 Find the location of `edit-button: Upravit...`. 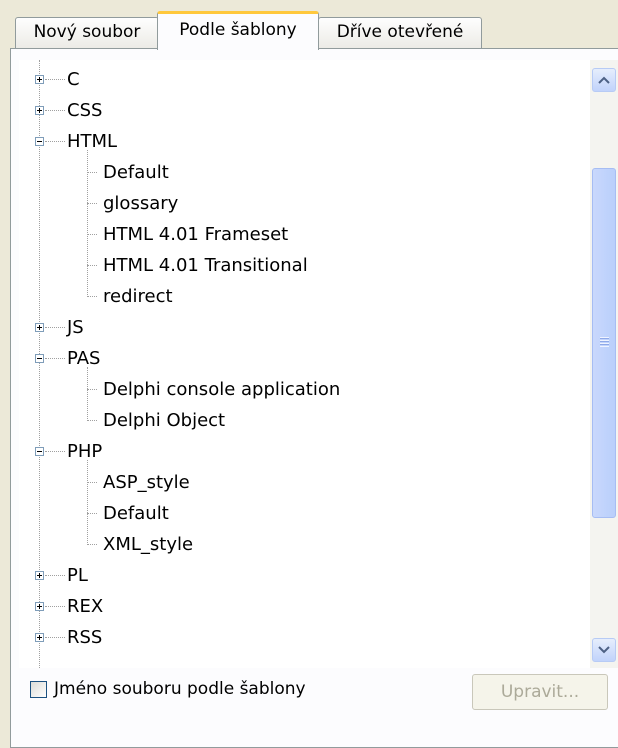

edit-button: Upravit... is located at coordinates (540, 692).